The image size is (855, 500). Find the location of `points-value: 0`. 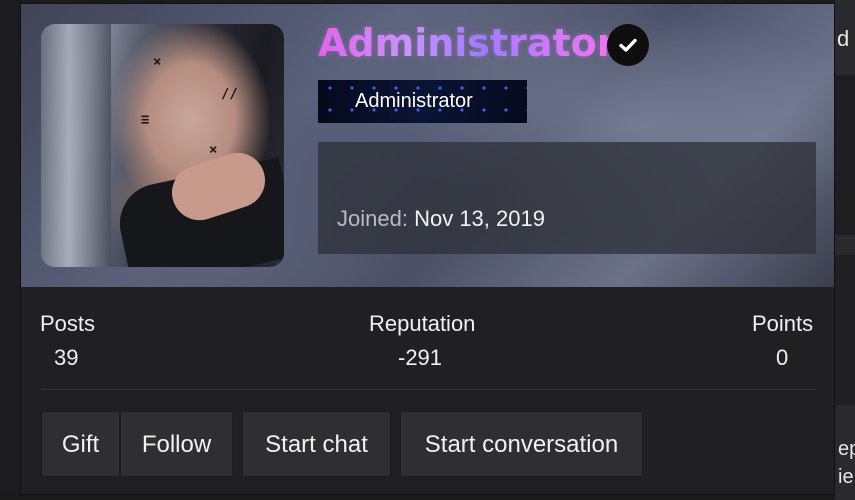

points-value: 0 is located at coordinates (782, 358).